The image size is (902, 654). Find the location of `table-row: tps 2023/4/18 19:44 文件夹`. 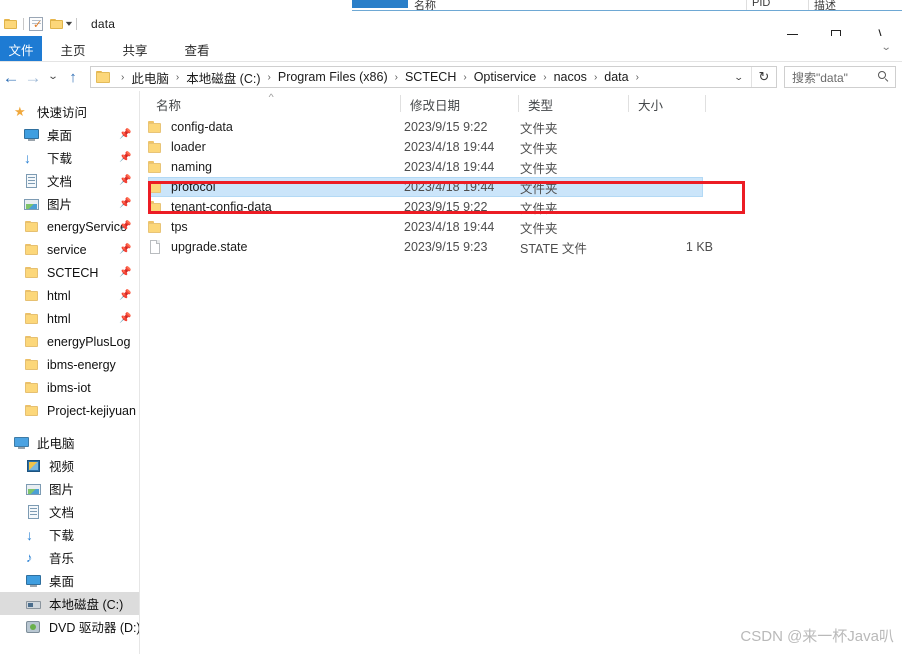

table-row: tps 2023/4/18 19:44 文件夹 is located at coordinates (521, 227).